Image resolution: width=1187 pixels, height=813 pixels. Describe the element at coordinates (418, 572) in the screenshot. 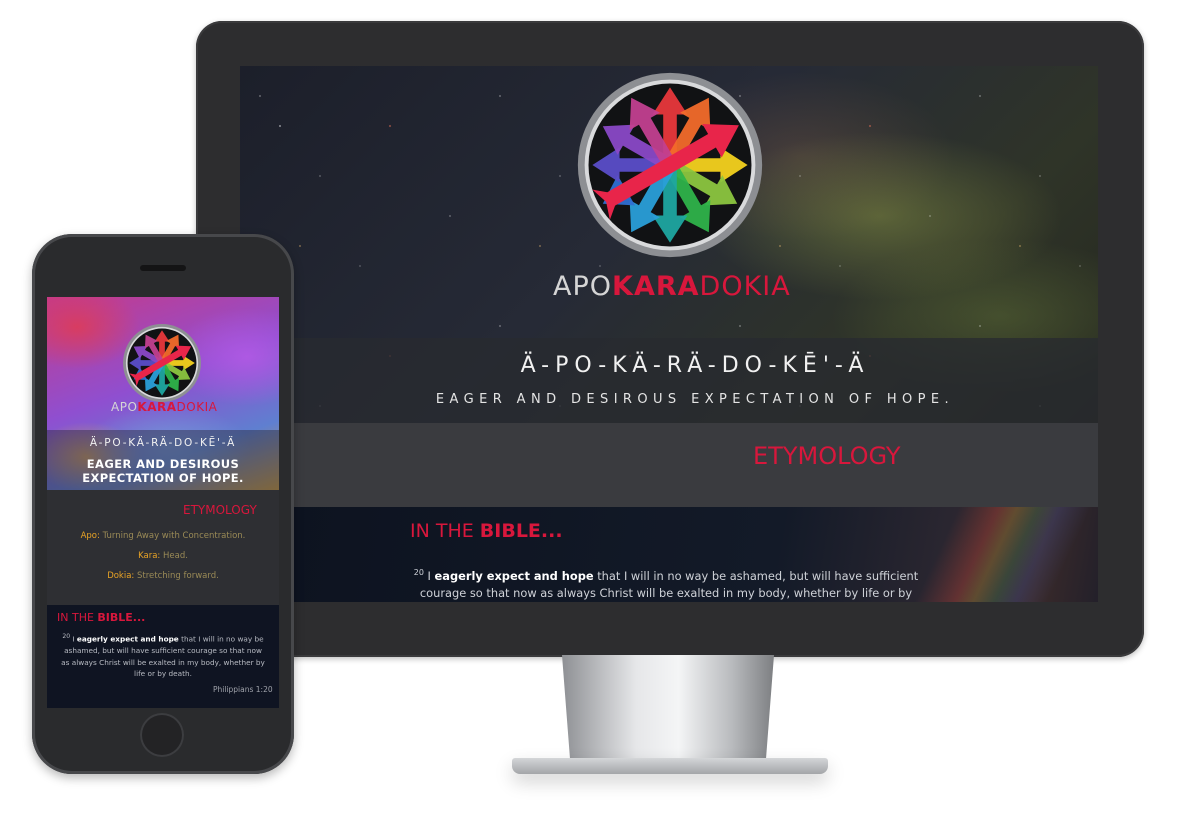

I see `verse-number: 20` at that location.